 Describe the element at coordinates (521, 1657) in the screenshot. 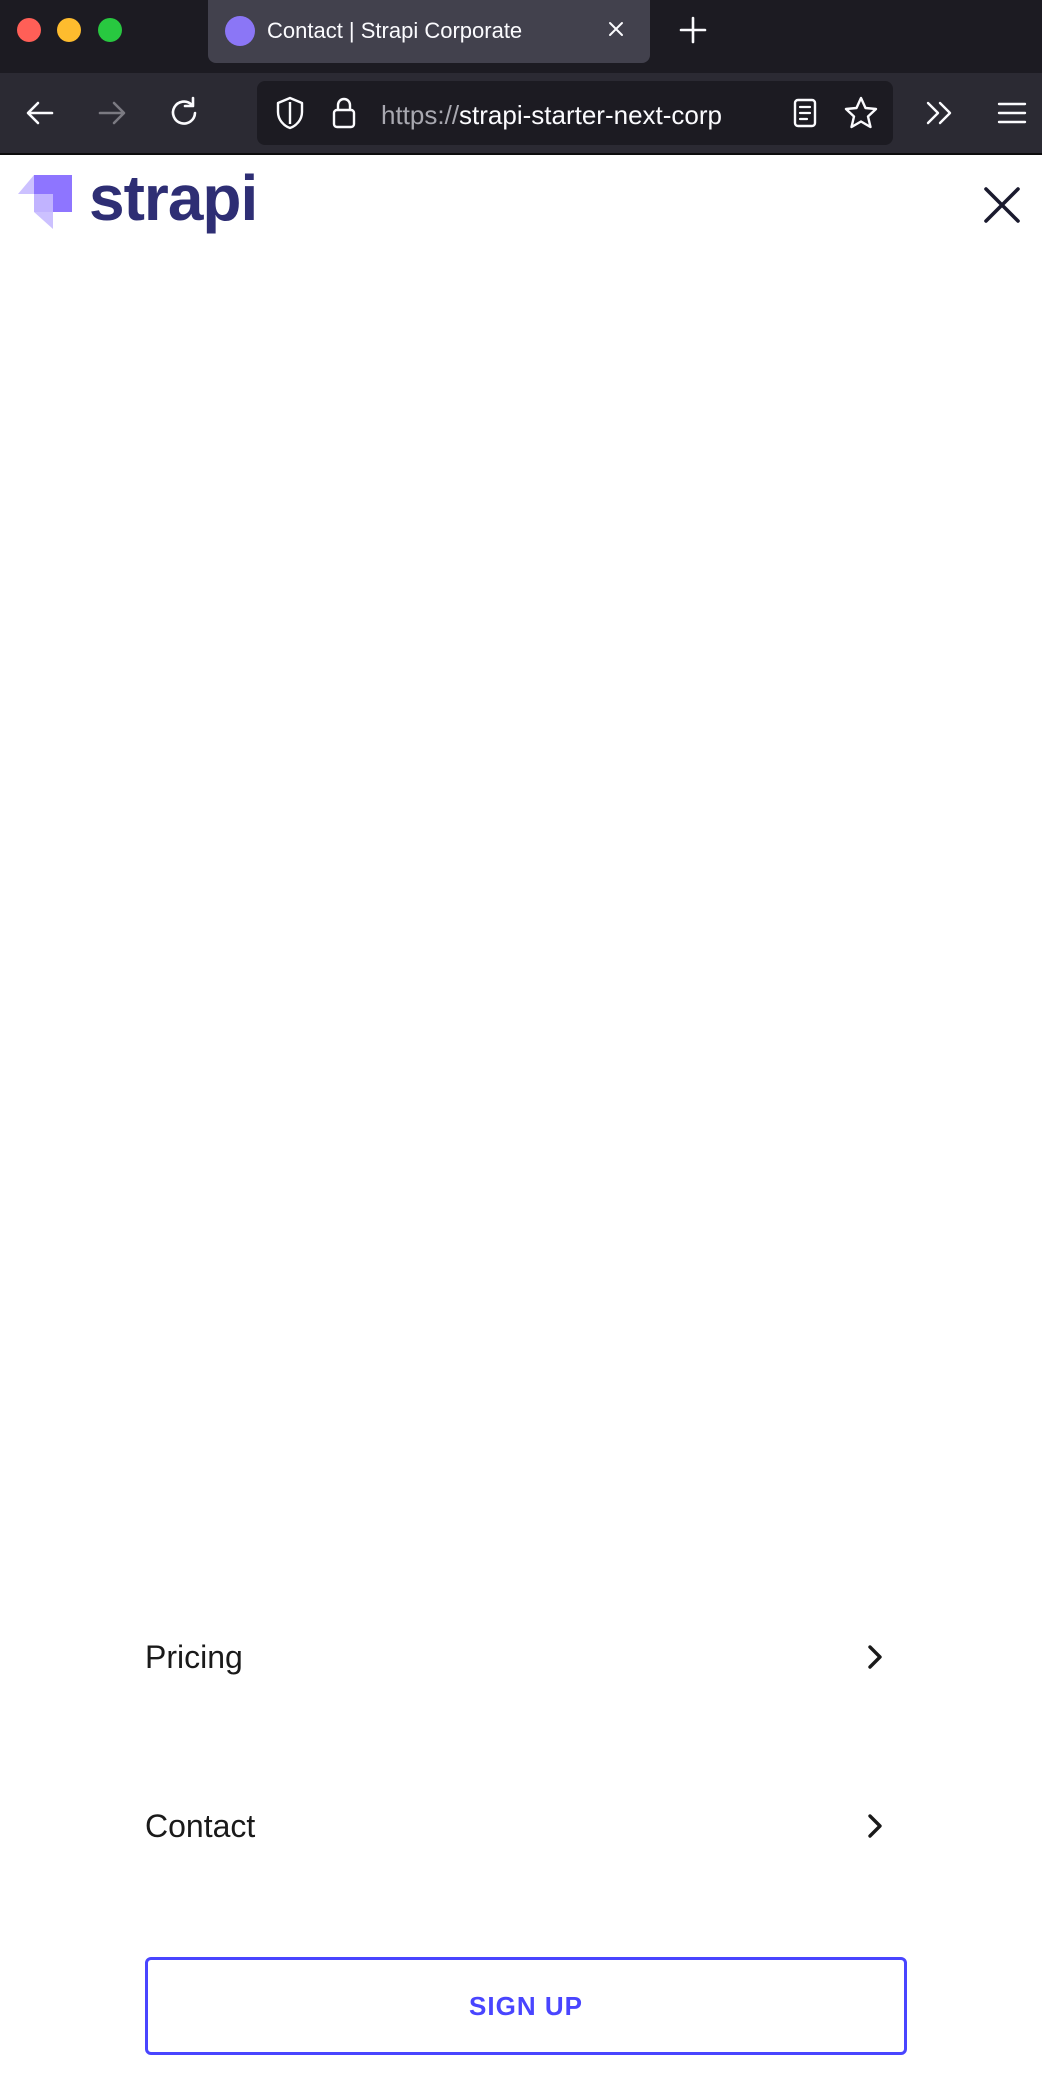

I see `menu-item-pricing: Pricing` at that location.